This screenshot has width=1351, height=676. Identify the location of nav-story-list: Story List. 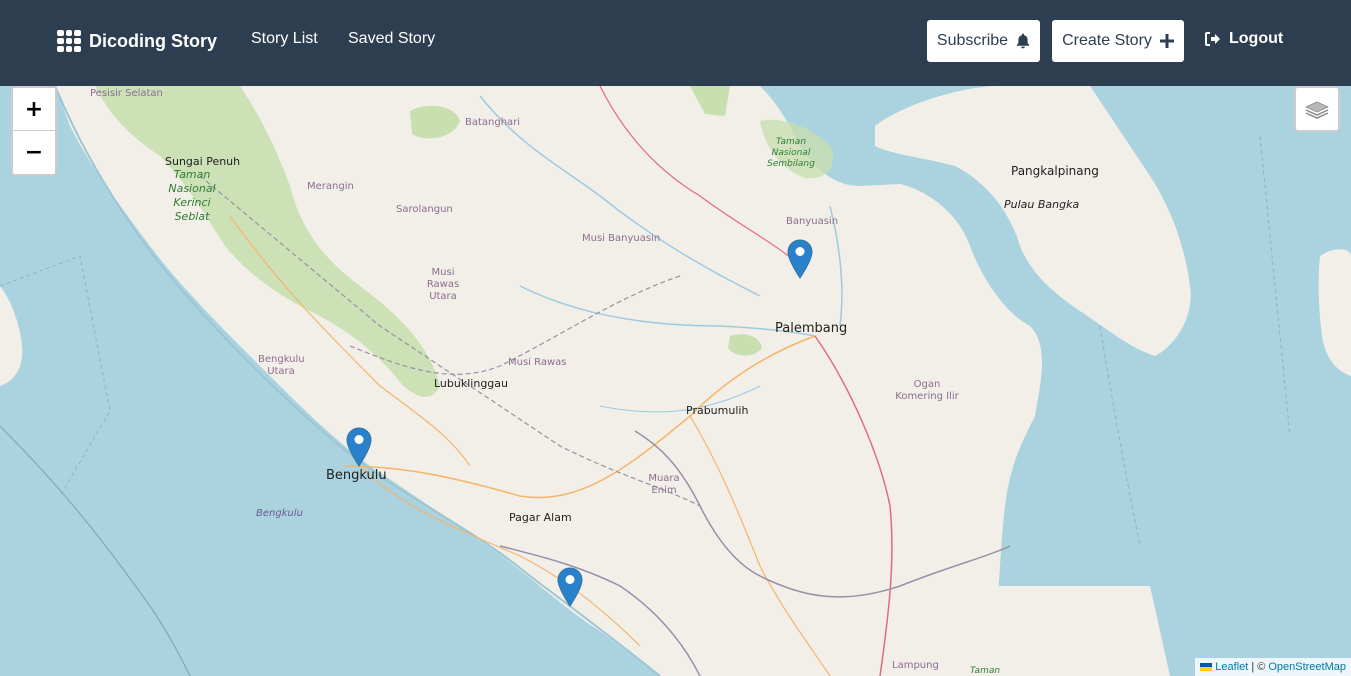
(284, 39).